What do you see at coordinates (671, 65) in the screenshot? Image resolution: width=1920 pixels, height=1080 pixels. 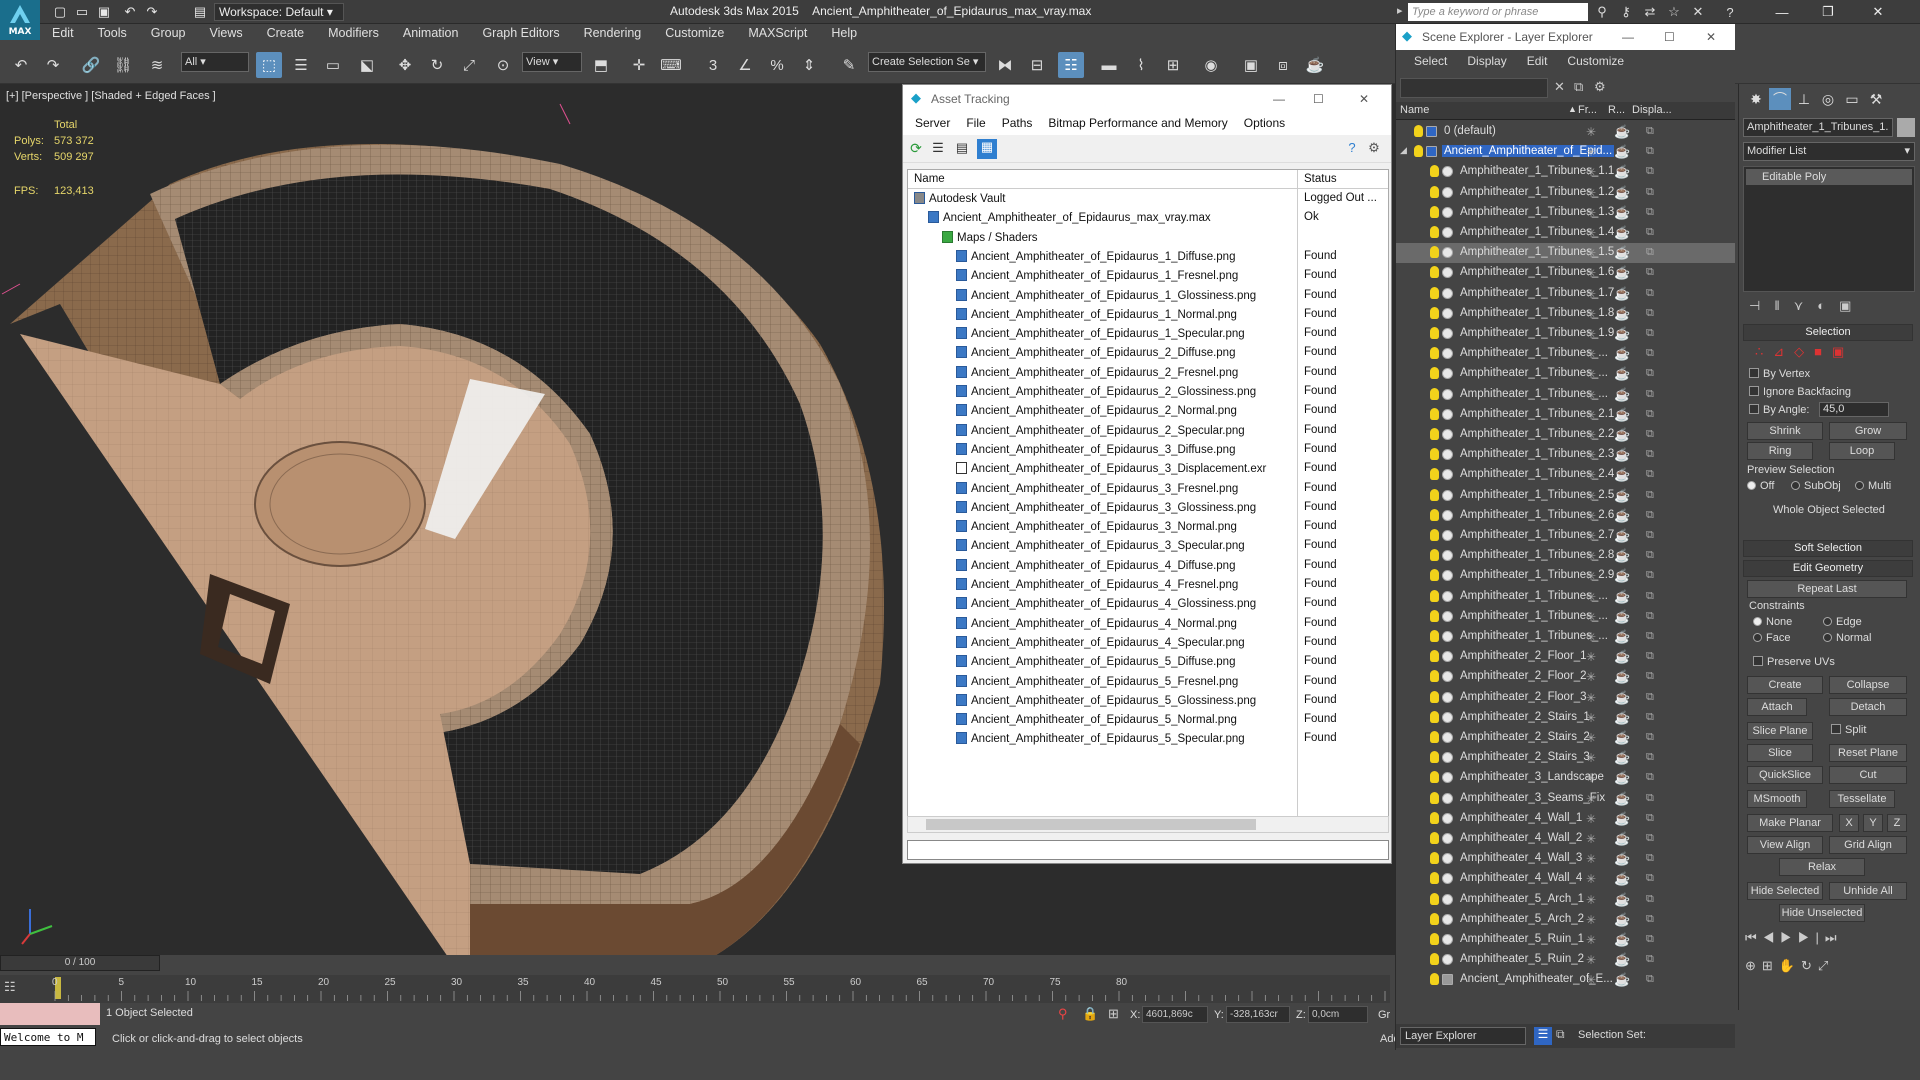 I see `keyboard-shortcut-icon: ⌨` at bounding box center [671, 65].